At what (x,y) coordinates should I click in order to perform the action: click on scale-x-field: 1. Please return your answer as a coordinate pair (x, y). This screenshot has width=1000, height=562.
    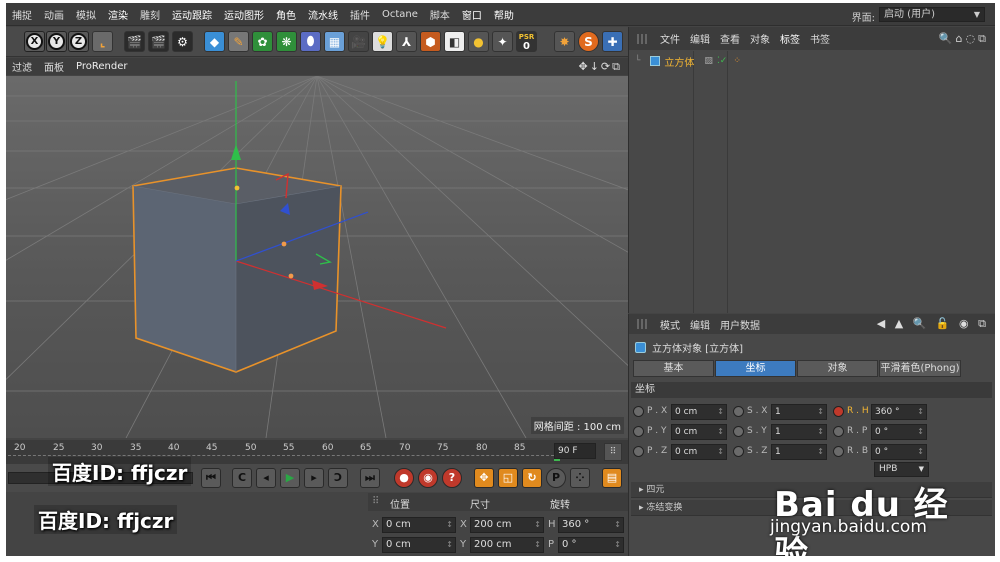
    Looking at the image, I should click on (799, 412).